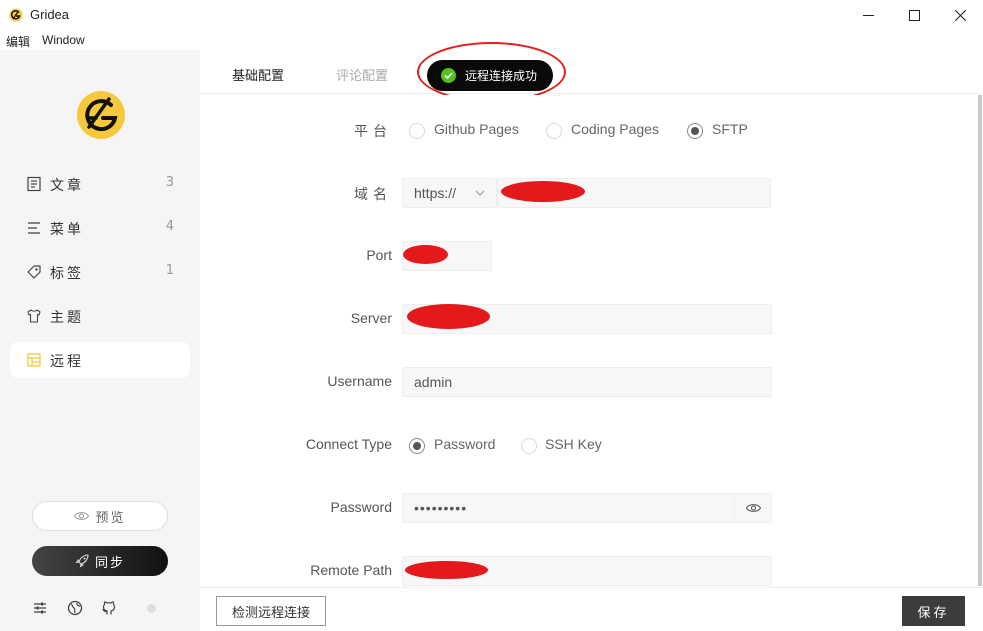 This screenshot has height=631, width=983. What do you see at coordinates (417, 446) in the screenshot?
I see `radio-password` at bounding box center [417, 446].